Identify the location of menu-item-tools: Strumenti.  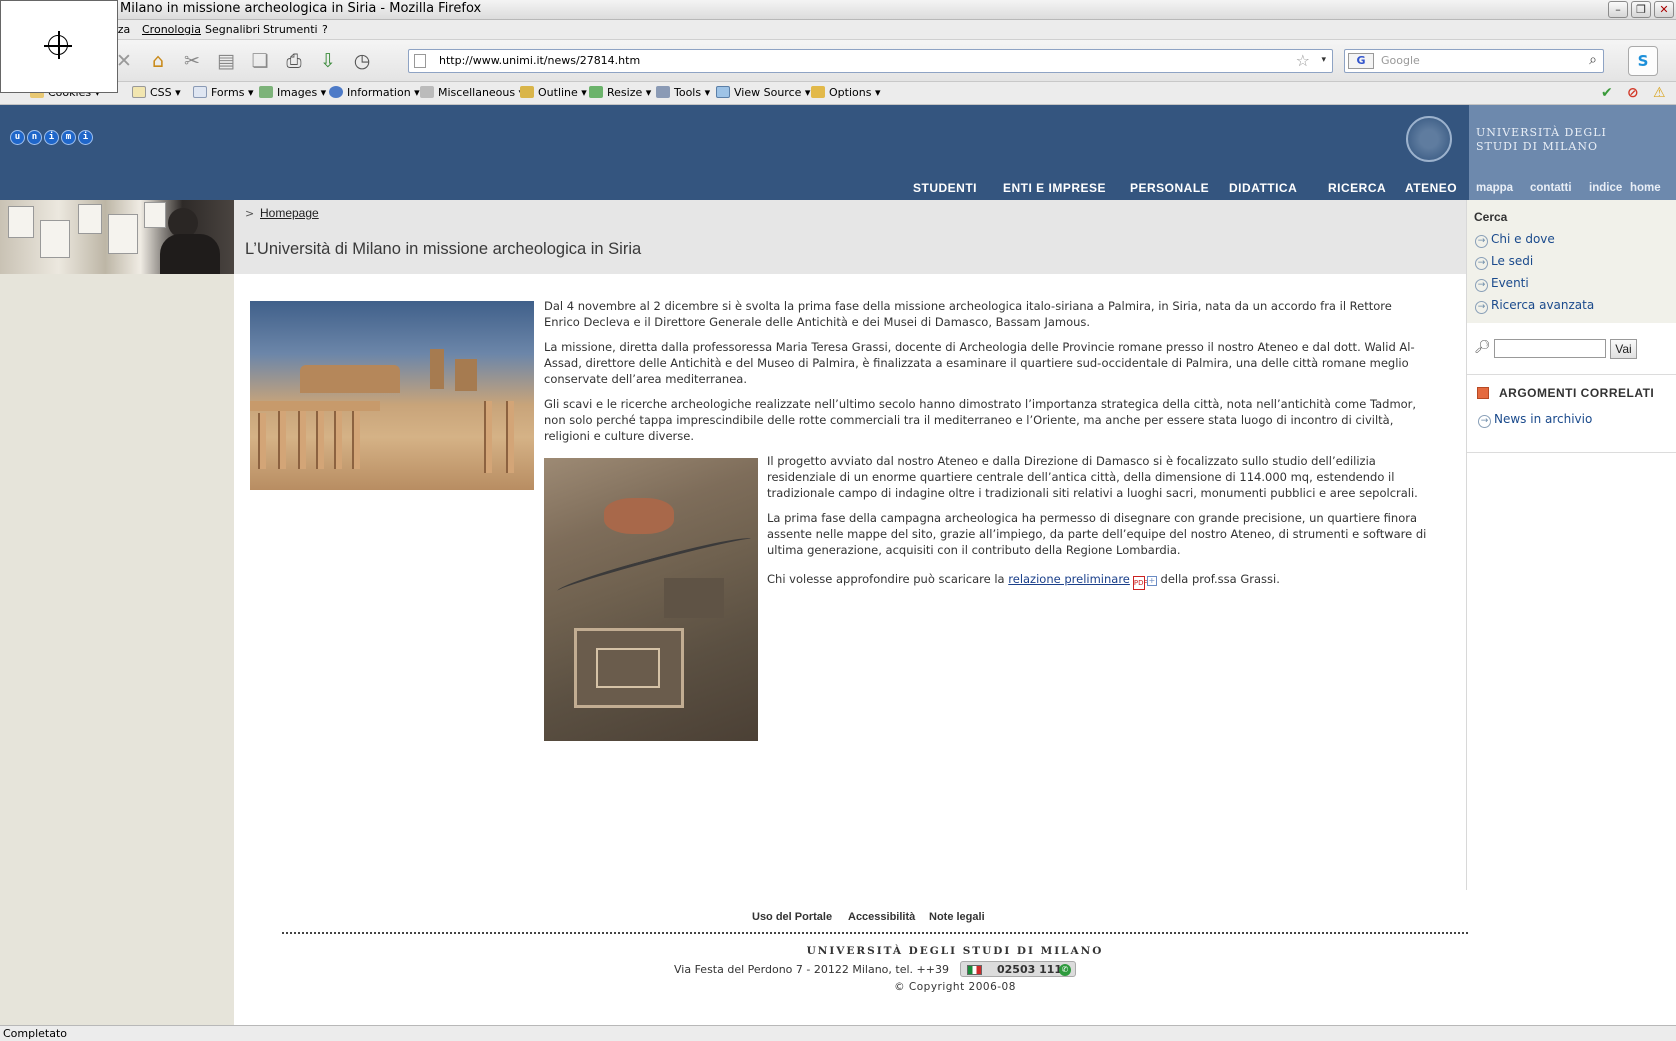
(290, 29).